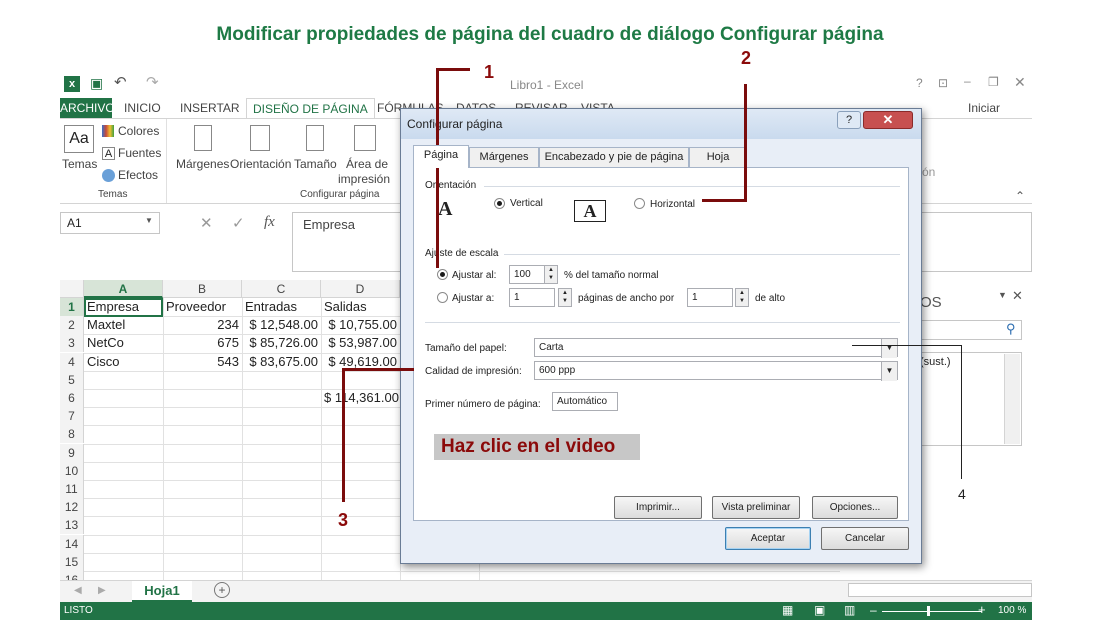 The width and height of the screenshot is (1100, 620). I want to click on zoom-in-icon: +, so click(982, 609).